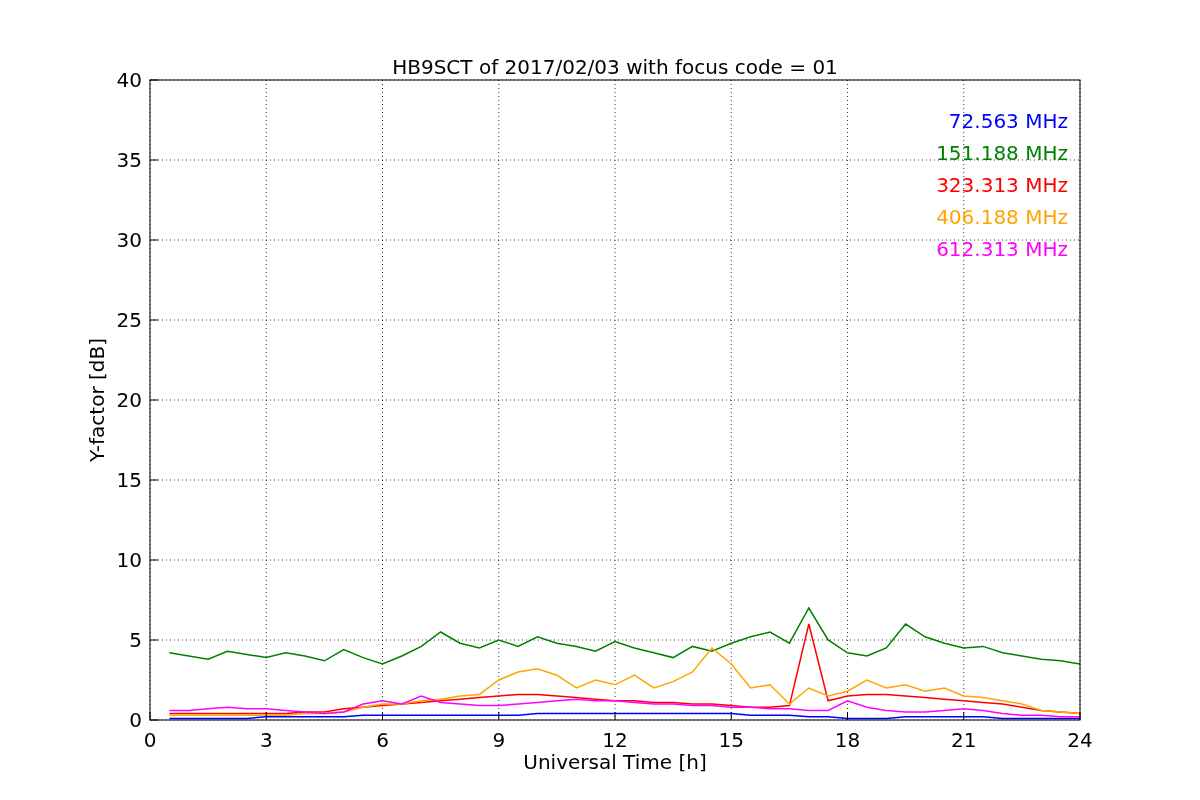  I want to click on chart-title: HB9SCT of 2017/02/03 with focus code = 01, so click(615, 67).